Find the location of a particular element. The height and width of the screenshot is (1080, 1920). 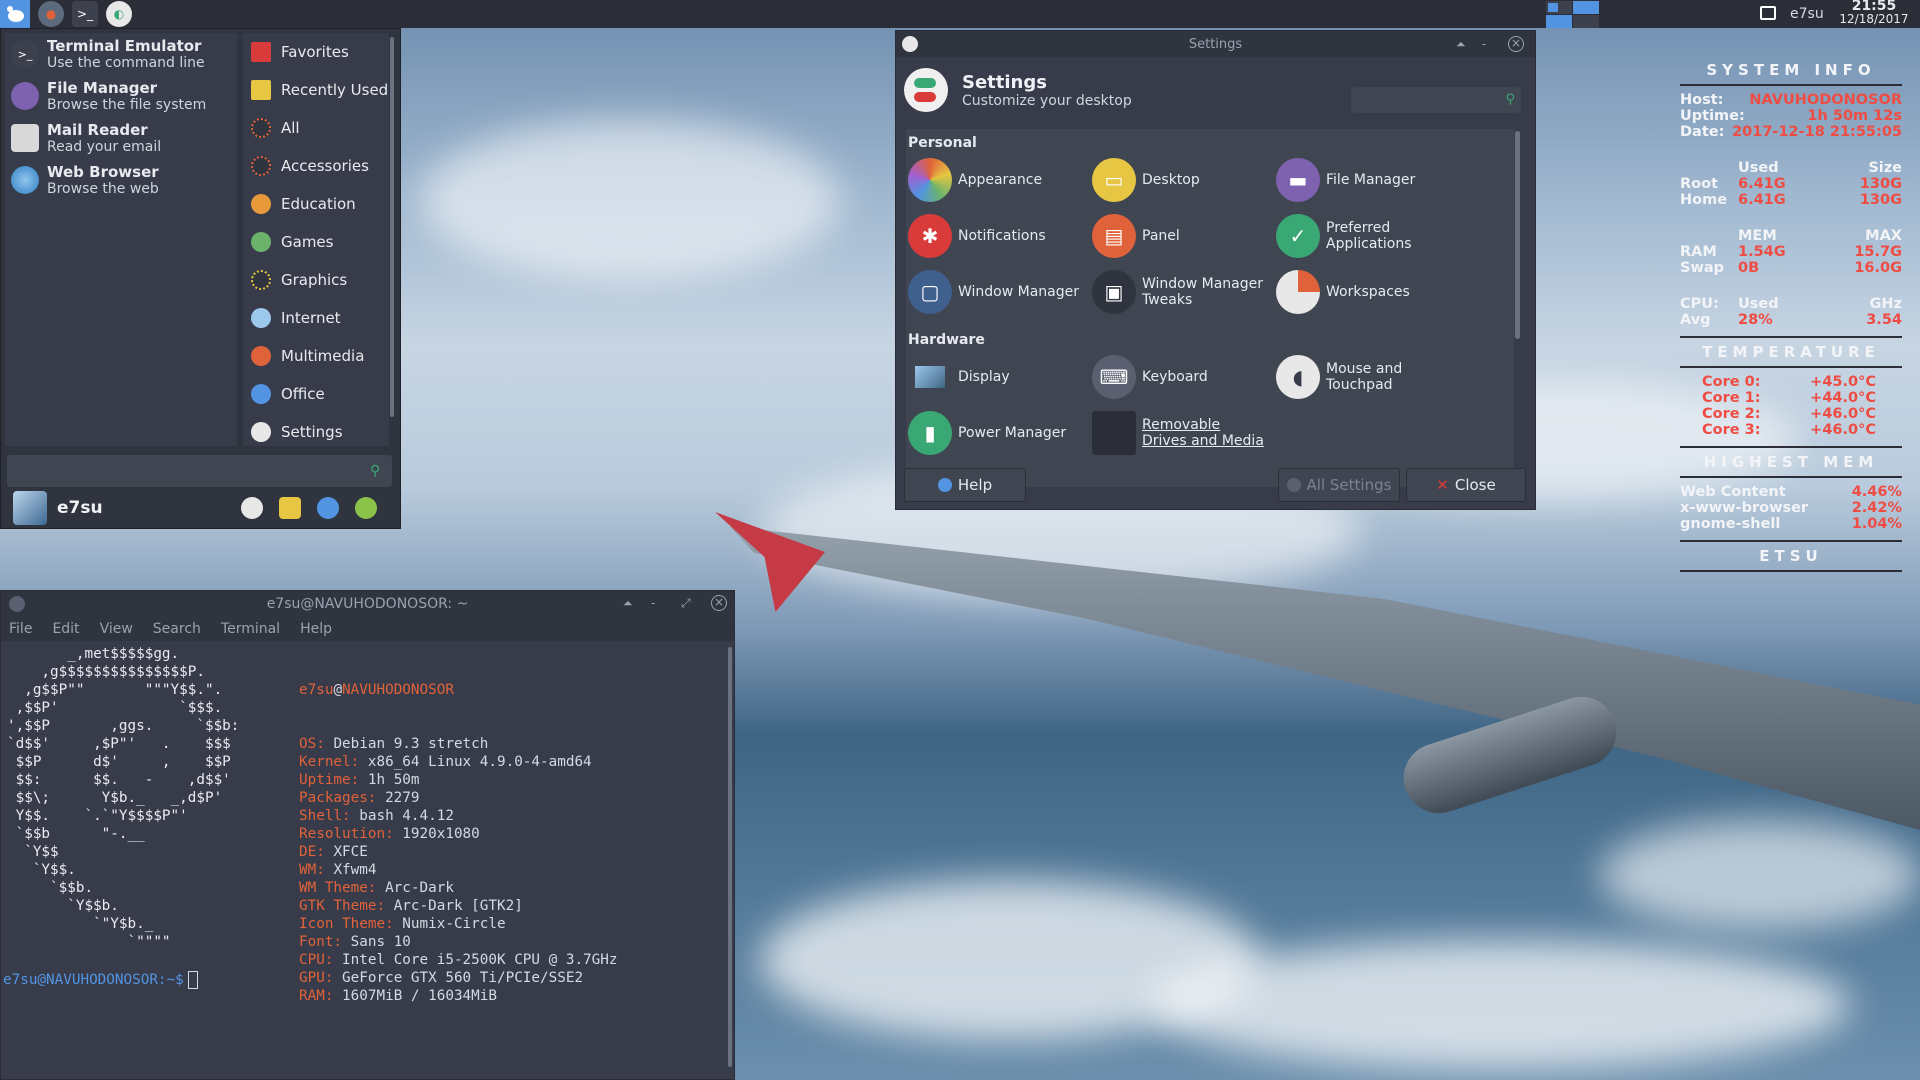

terminal-window-icon is located at coordinates (17, 604).